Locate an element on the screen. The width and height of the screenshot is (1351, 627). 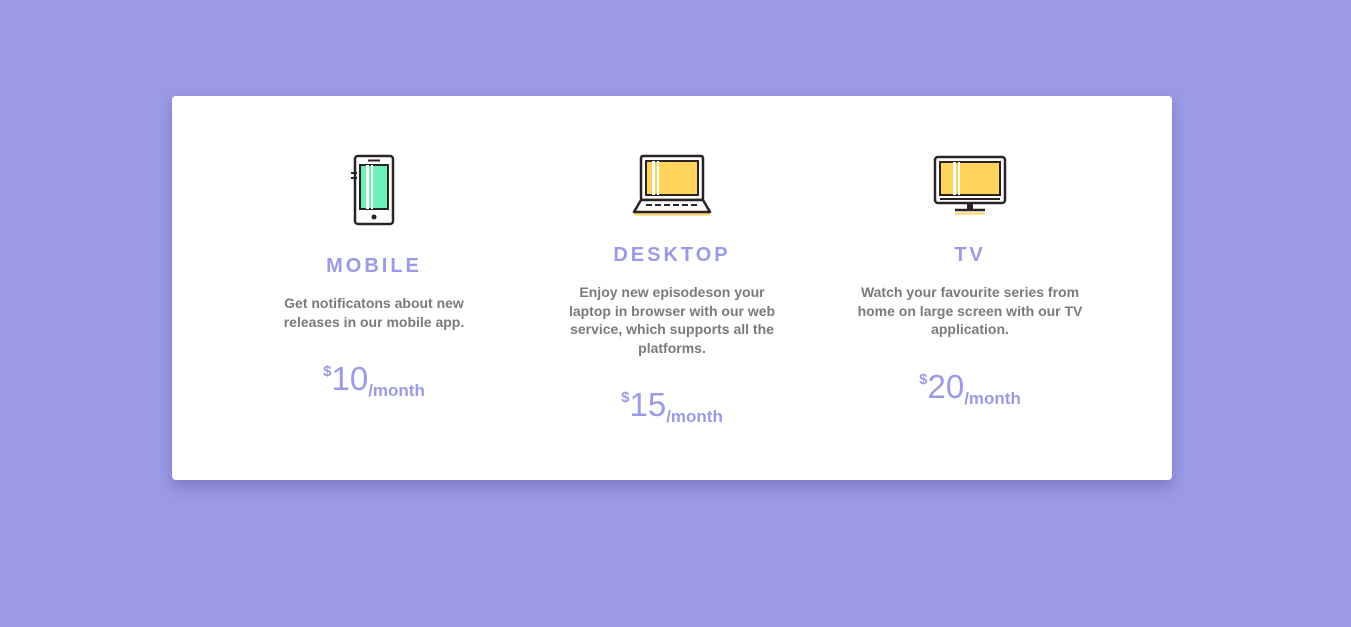
plan-title: DESKTOP is located at coordinates (672, 255).